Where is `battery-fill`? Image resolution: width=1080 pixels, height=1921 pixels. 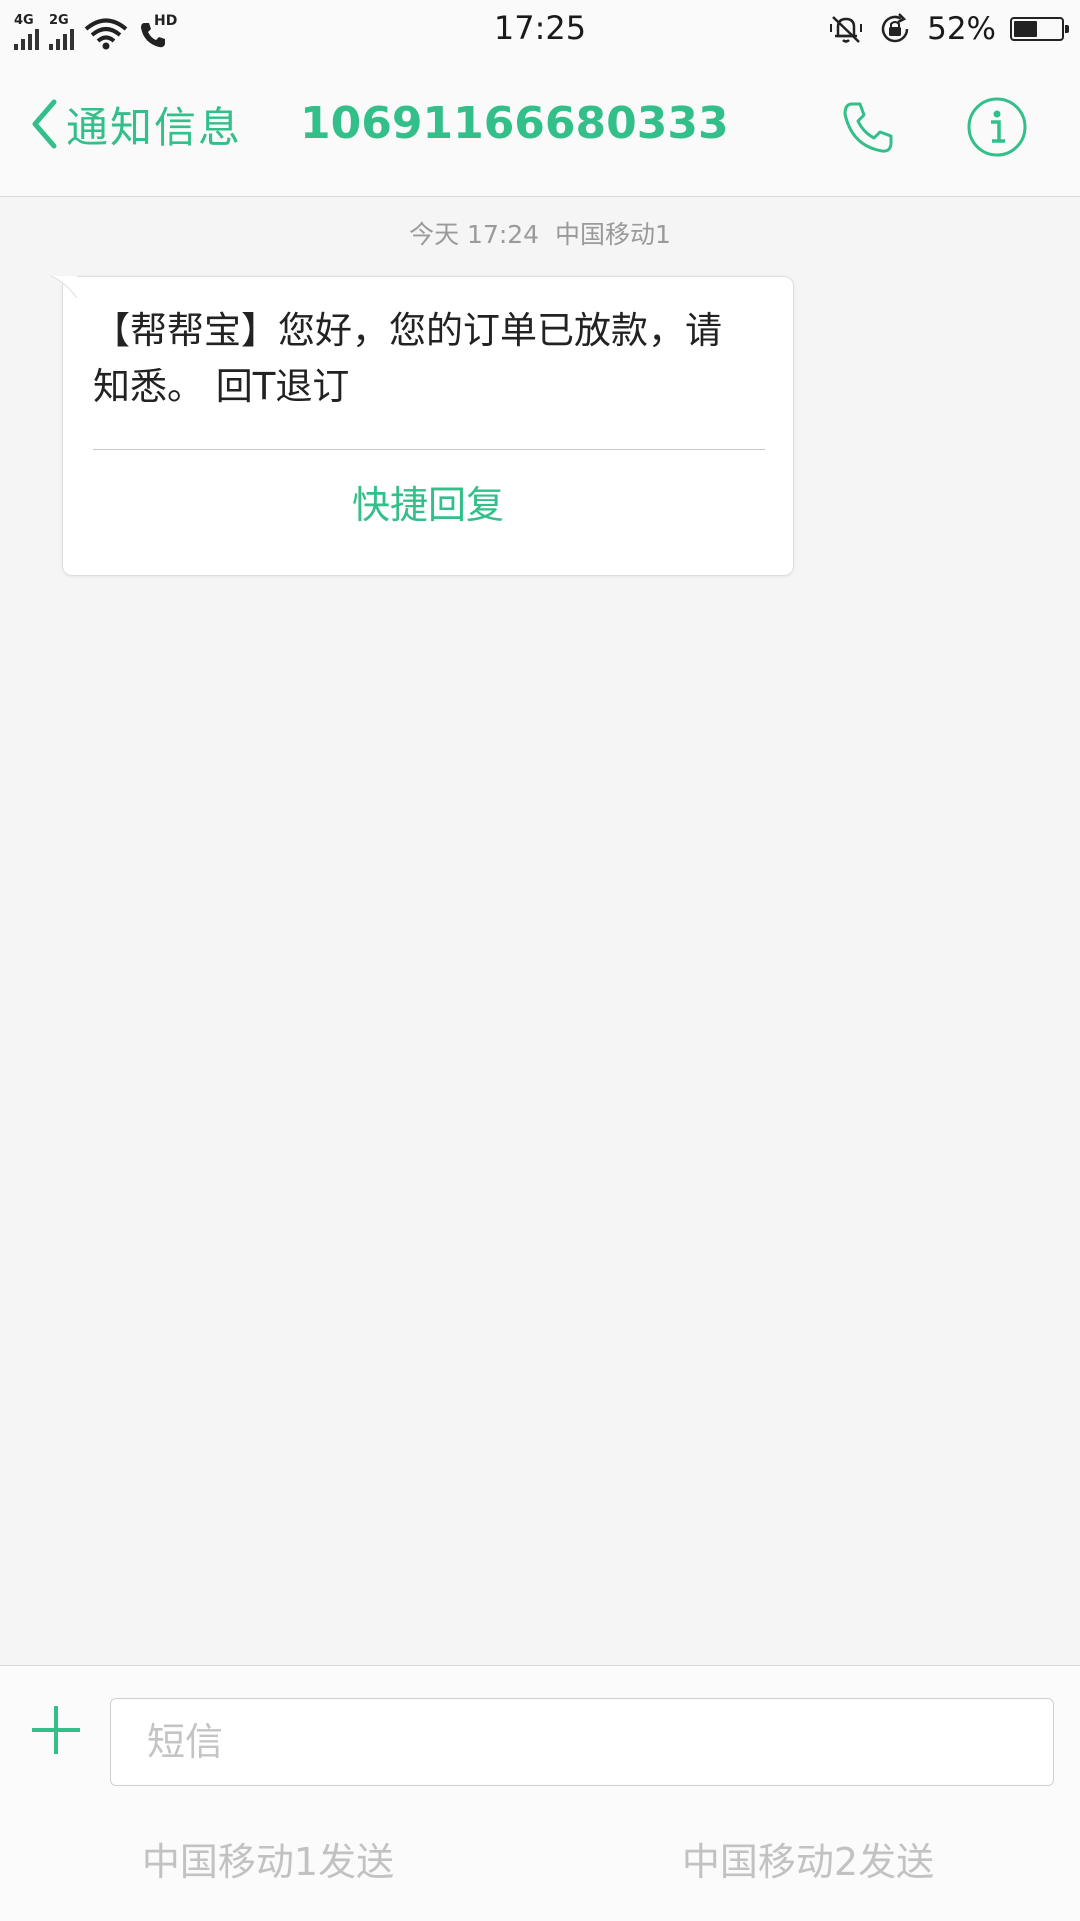 battery-fill is located at coordinates (1025, 29).